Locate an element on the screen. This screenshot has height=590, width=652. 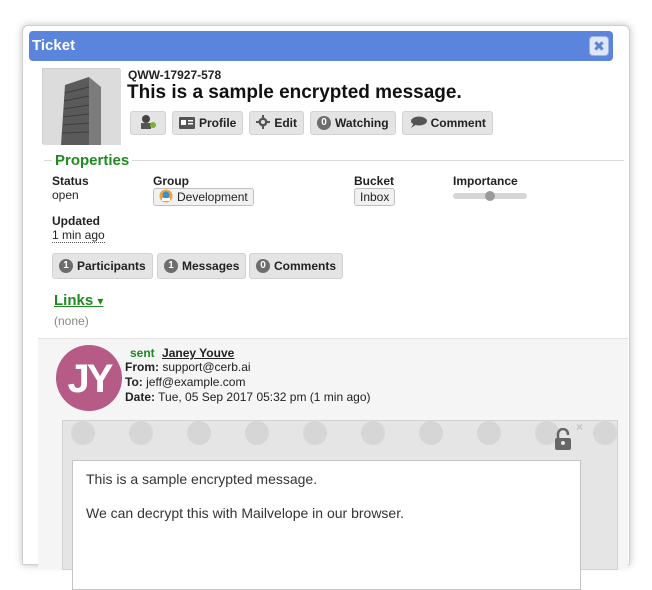
participants-label: Participants is located at coordinates (111, 266).